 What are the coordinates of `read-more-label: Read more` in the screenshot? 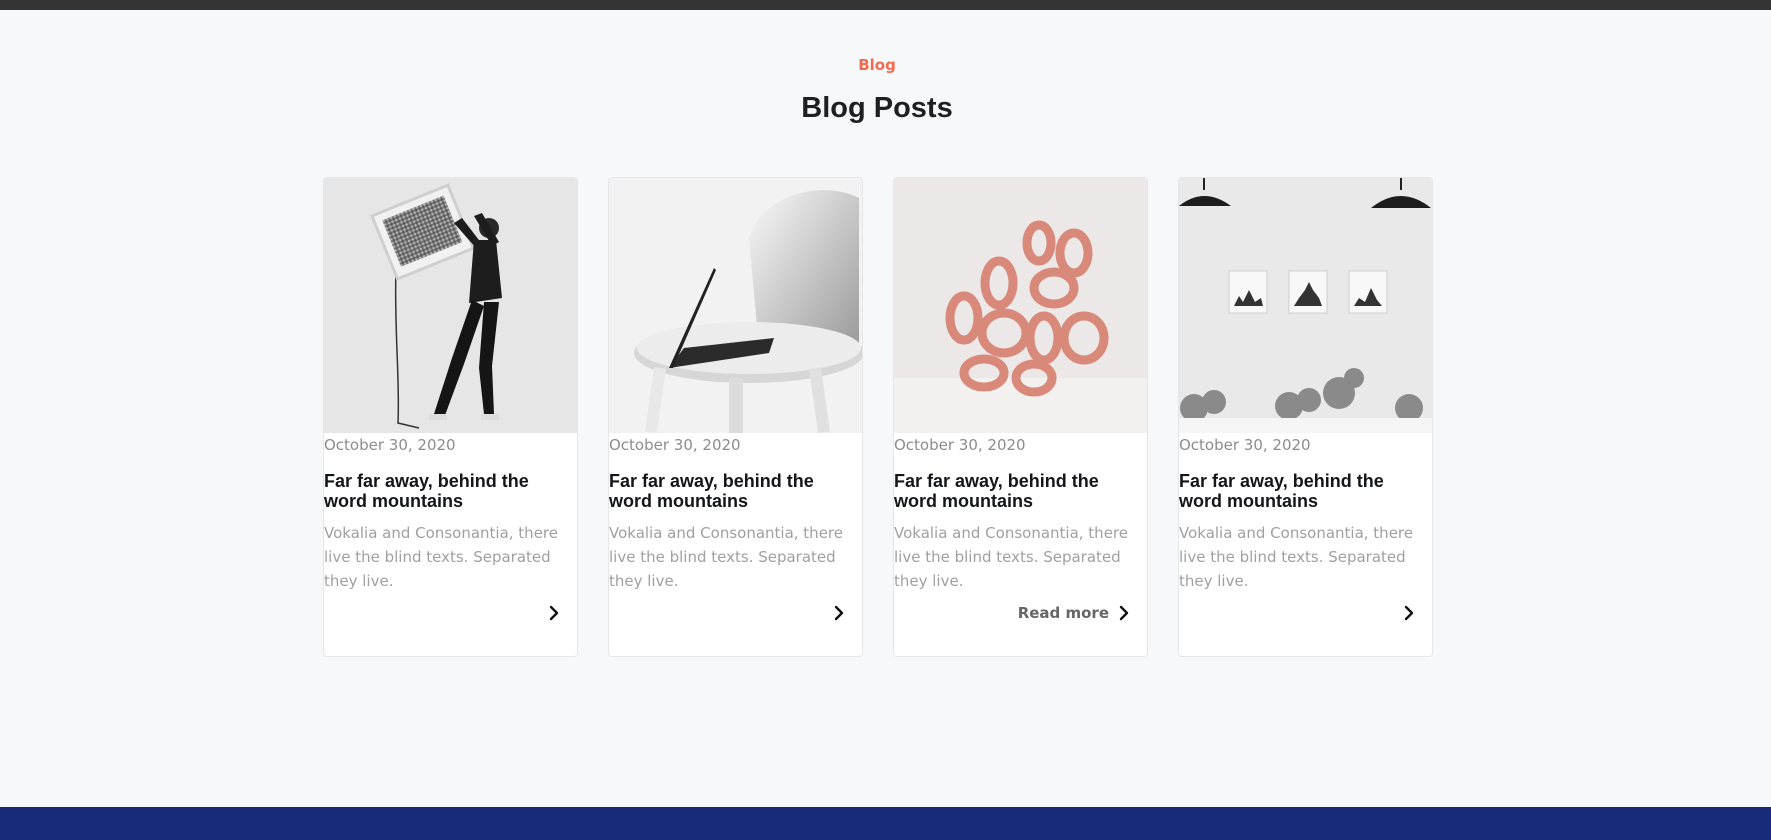 It's located at (1063, 613).